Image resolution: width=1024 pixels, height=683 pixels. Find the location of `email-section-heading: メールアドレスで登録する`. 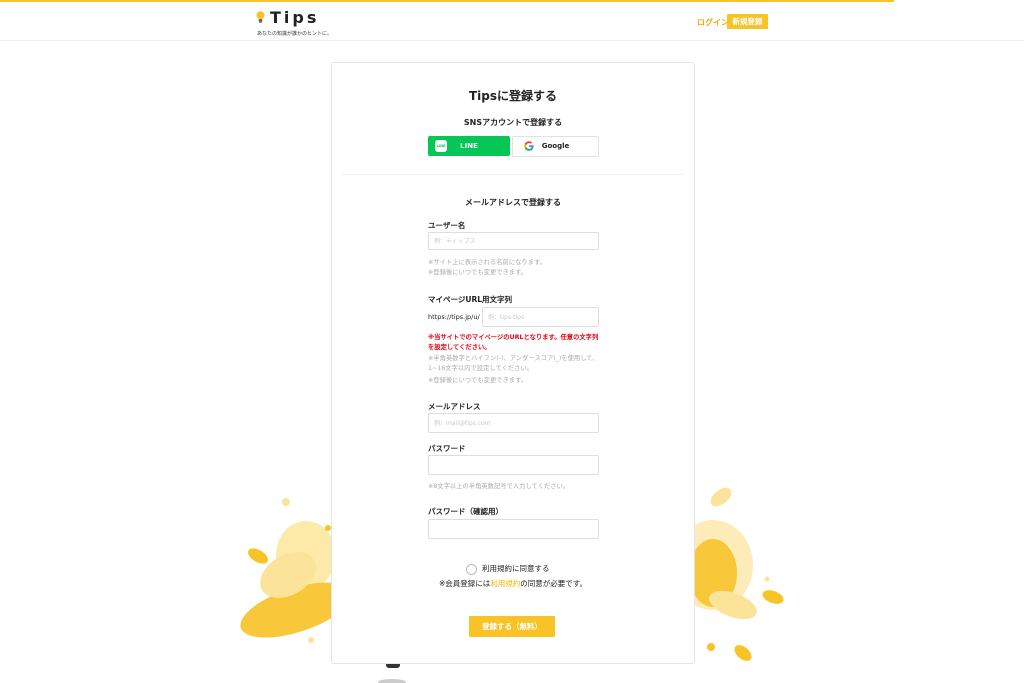

email-section-heading: メールアドレスで登録する is located at coordinates (513, 202).